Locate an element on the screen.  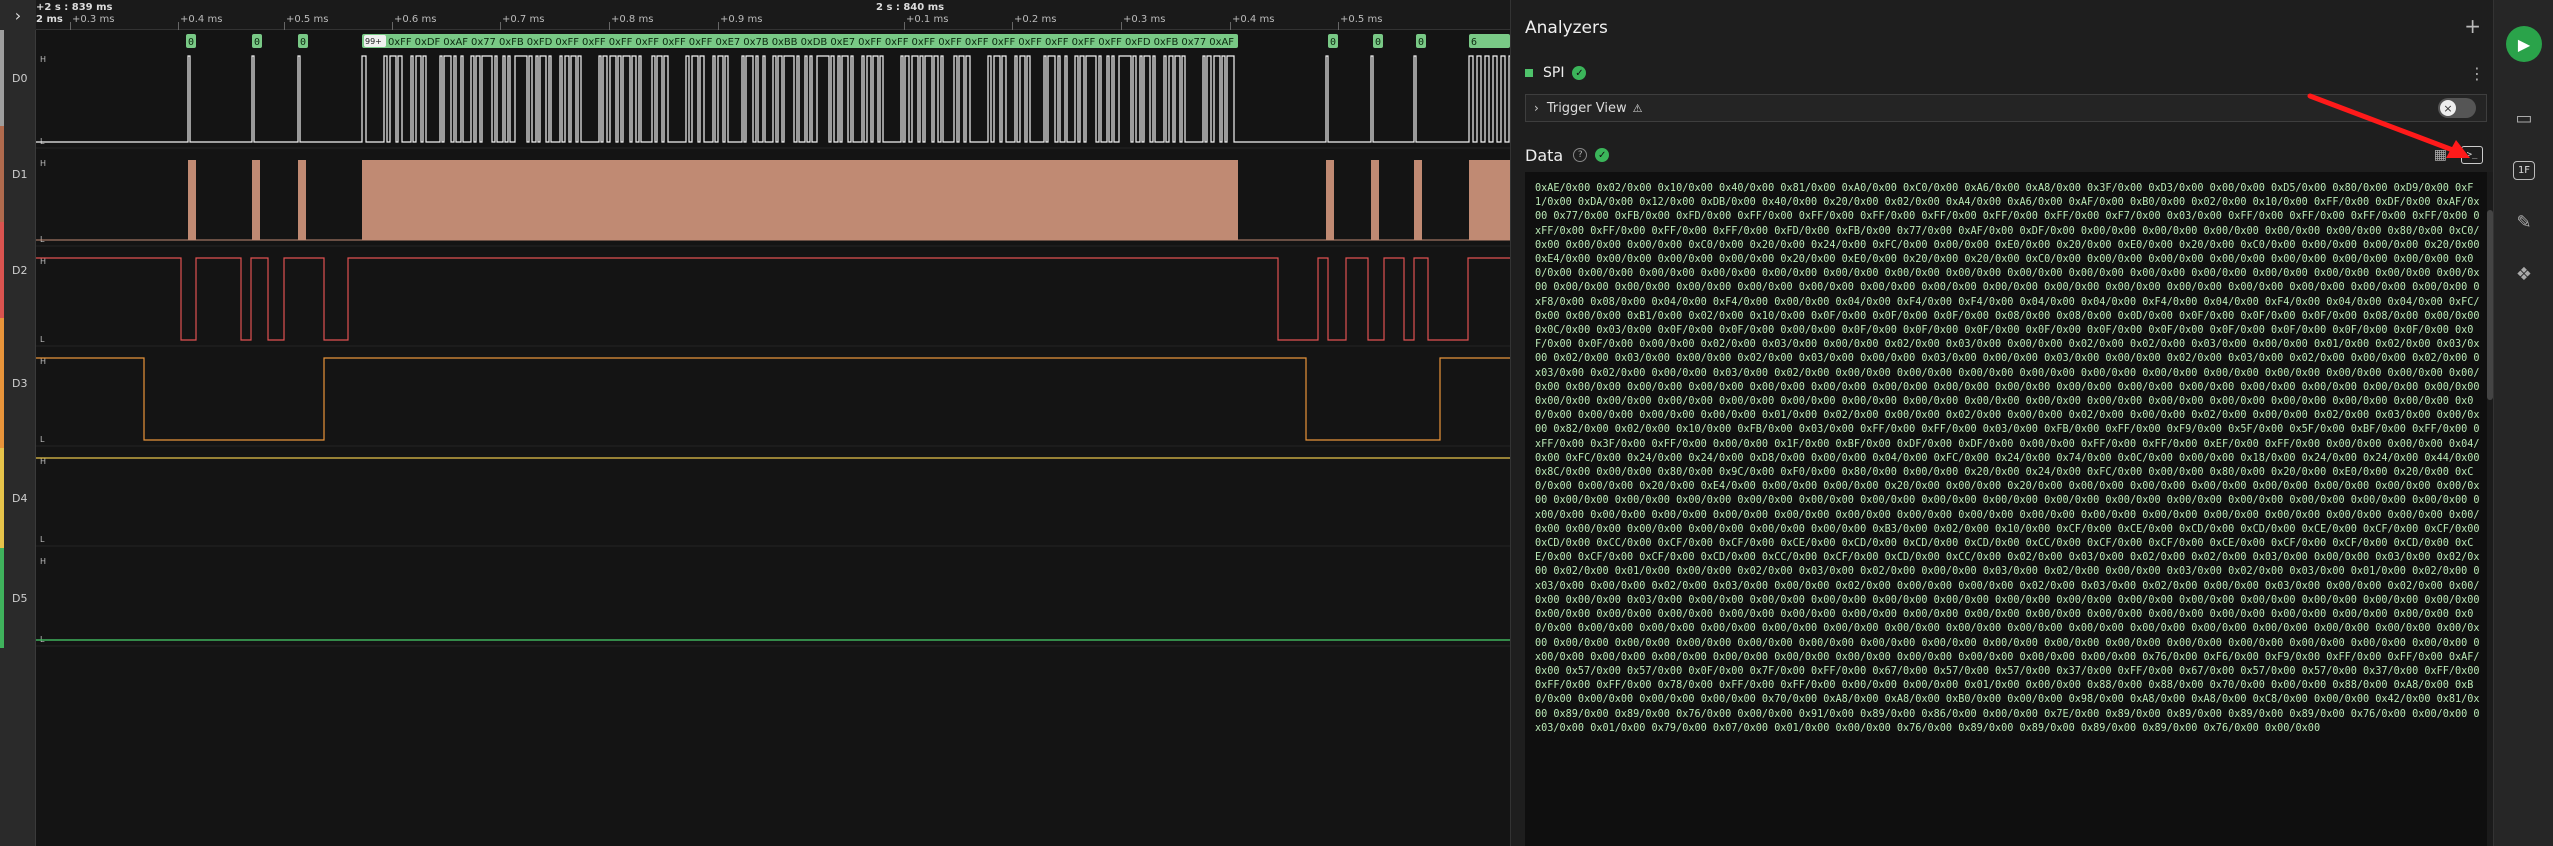
measure-icon: ✎ is located at coordinates (2524, 222).